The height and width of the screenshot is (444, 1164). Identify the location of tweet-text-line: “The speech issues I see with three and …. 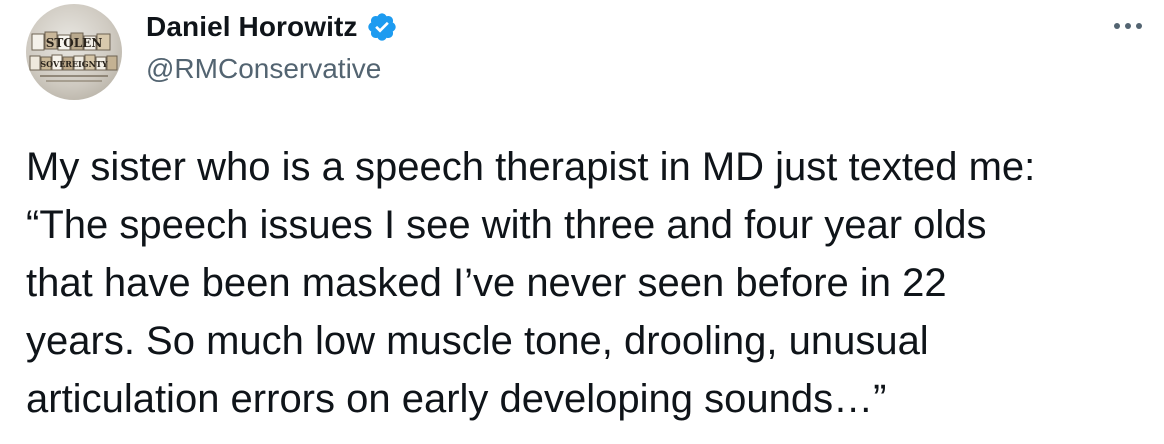
(506, 225).